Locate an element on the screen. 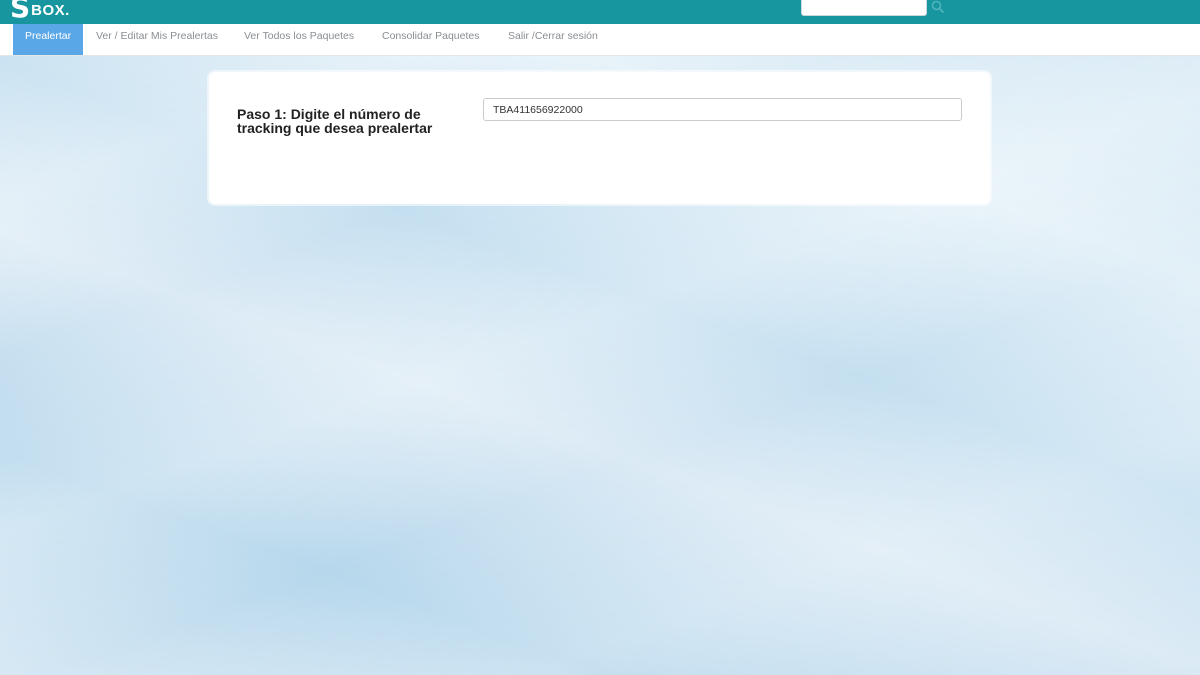  nav-item-ver-todos-paquetes: Ver Todos los Paquetes is located at coordinates (299, 39).